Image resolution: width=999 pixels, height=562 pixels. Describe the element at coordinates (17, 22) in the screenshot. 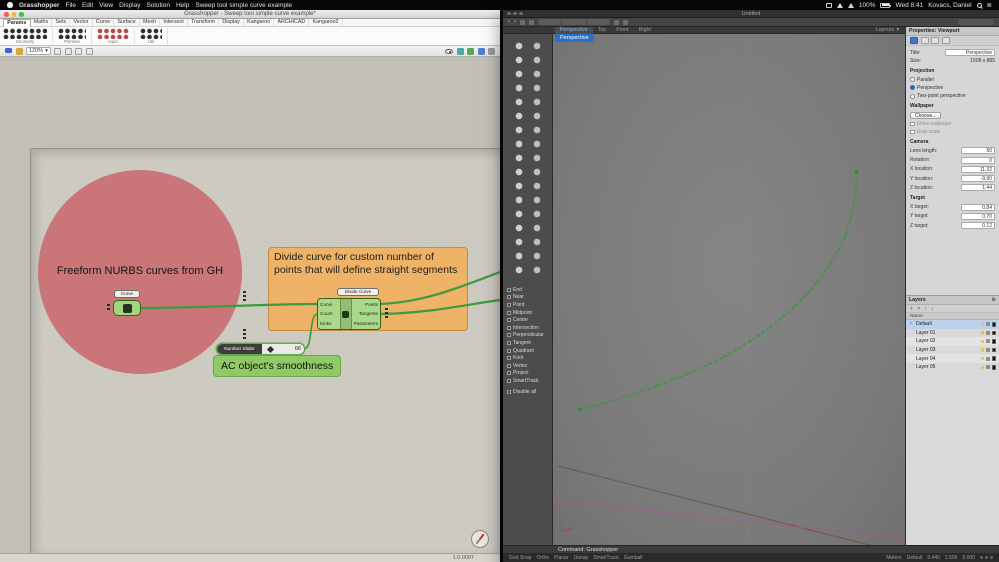

I see `gh-tab: Params` at that location.